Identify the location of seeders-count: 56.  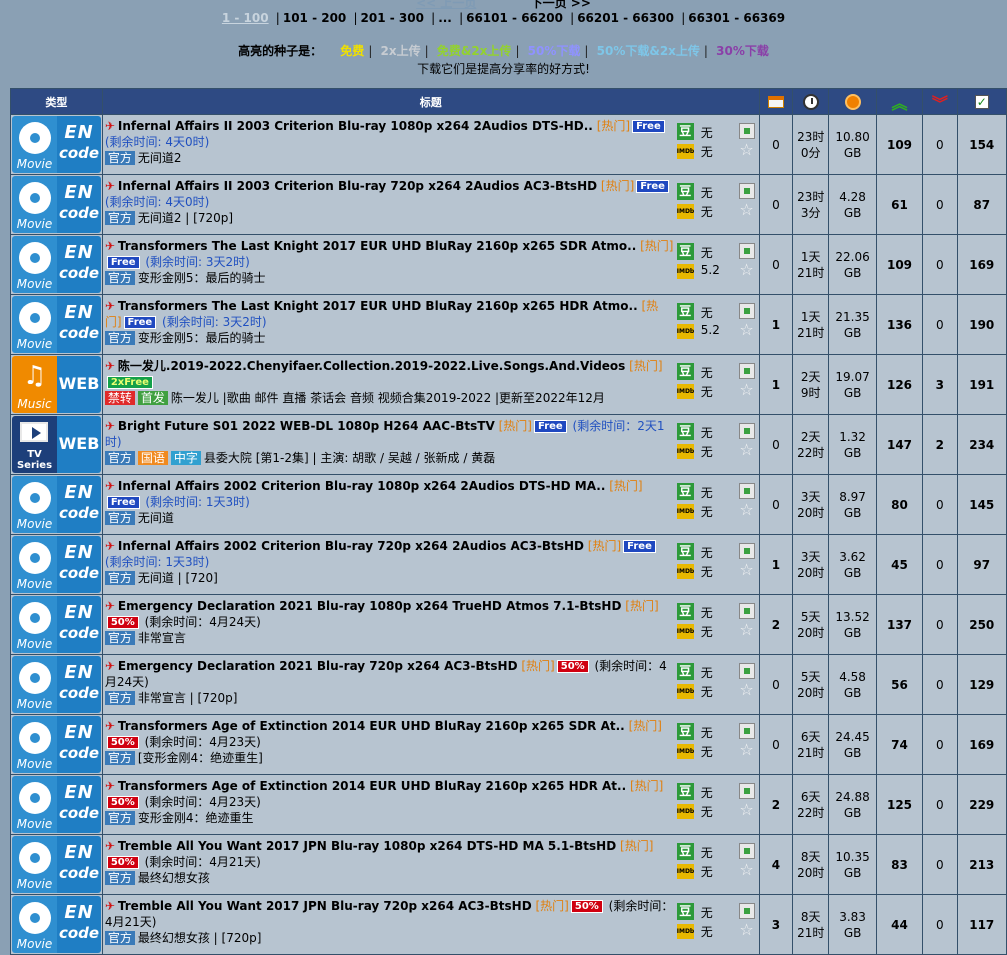
(899, 684).